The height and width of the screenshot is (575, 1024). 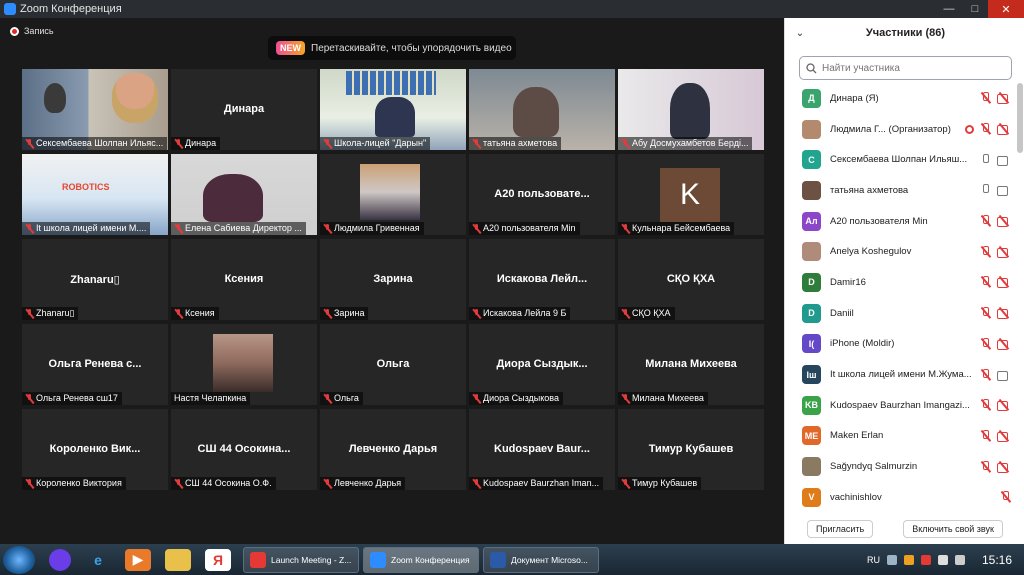 I want to click on start-button, so click(x=19, y=559).